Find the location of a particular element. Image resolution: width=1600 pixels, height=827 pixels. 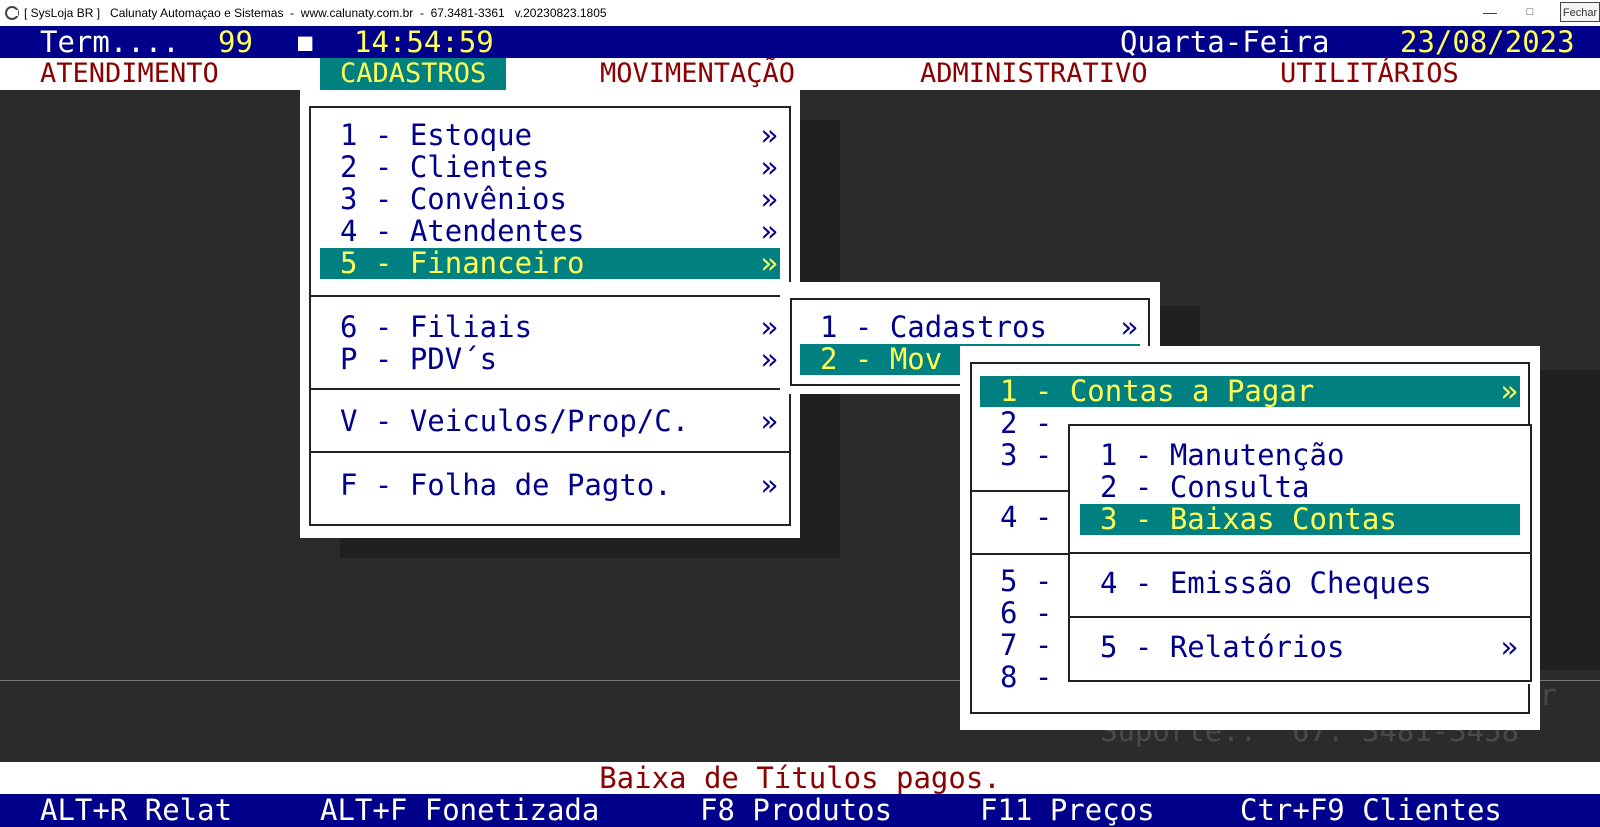

menu-item-emissao-cheques: 4 - Emissão Cheques is located at coordinates (1300, 583).